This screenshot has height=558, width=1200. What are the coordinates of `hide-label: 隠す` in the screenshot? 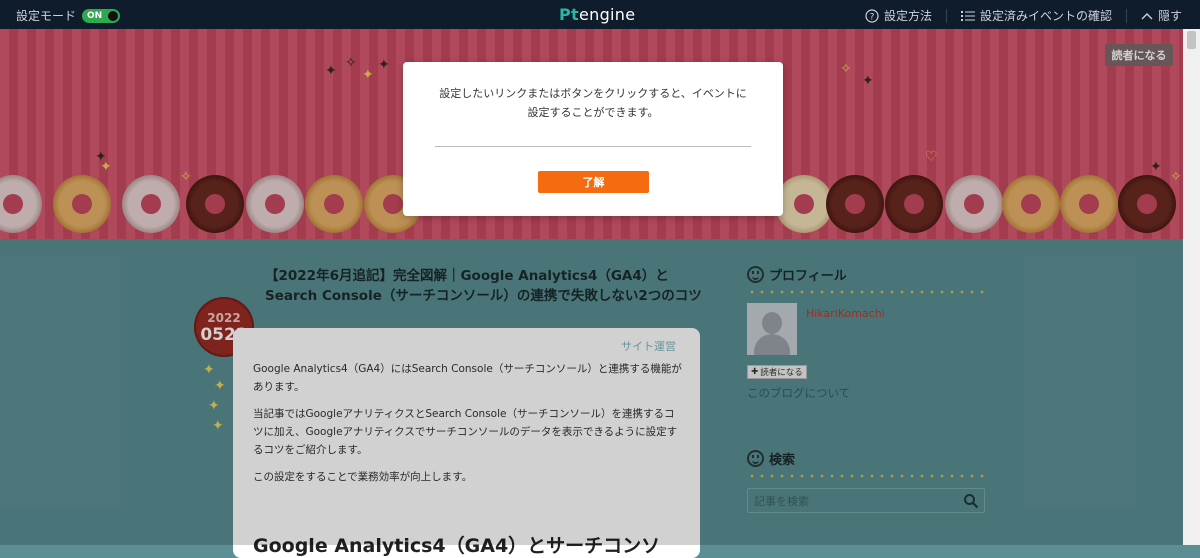 It's located at (1169, 16).